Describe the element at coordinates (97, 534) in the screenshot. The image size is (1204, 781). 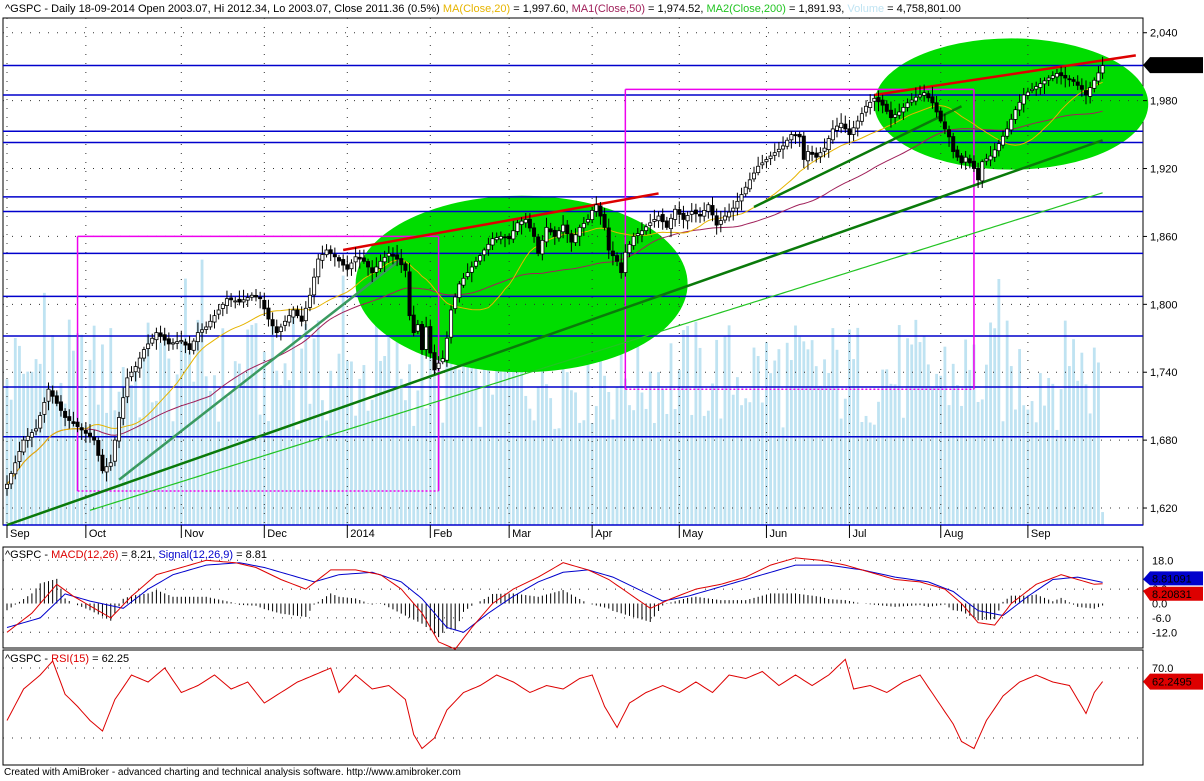
I see `month-label: Oct` at that location.